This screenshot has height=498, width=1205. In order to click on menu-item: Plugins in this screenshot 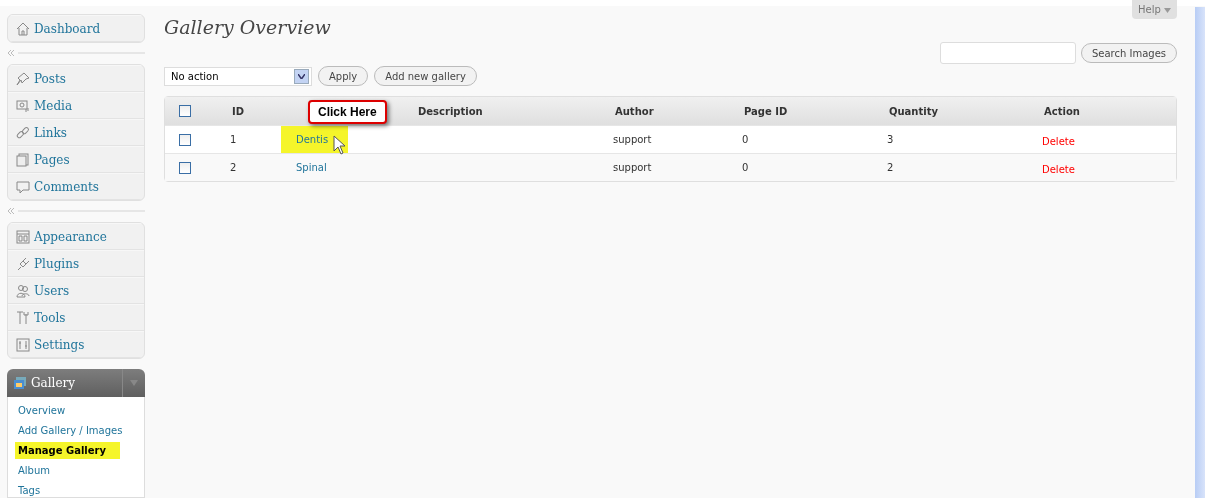, I will do `click(76, 263)`.